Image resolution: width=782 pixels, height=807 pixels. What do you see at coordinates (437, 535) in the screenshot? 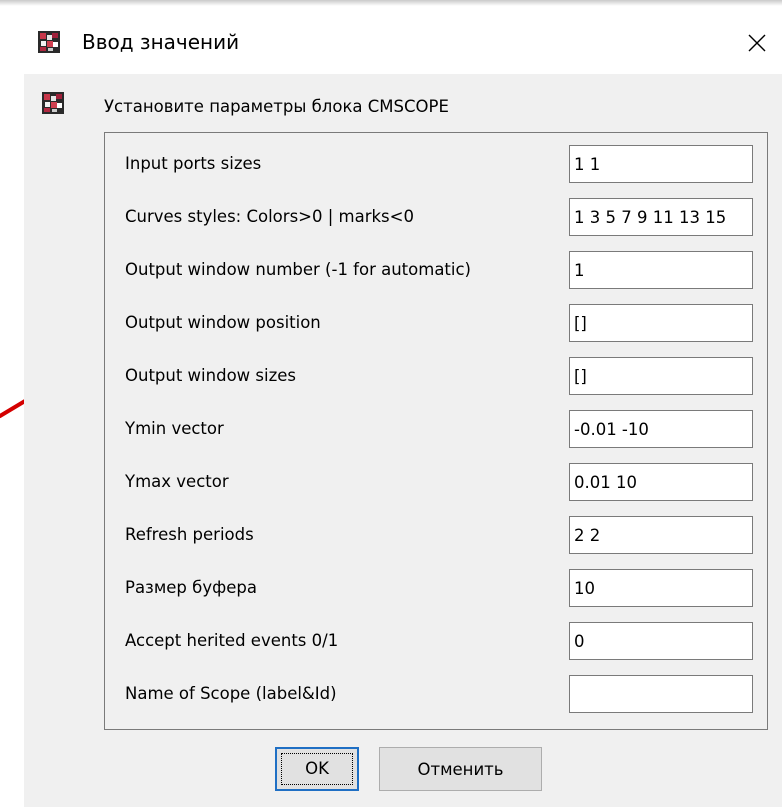
I see `param-row-refresh-periods: Refresh periods` at bounding box center [437, 535].